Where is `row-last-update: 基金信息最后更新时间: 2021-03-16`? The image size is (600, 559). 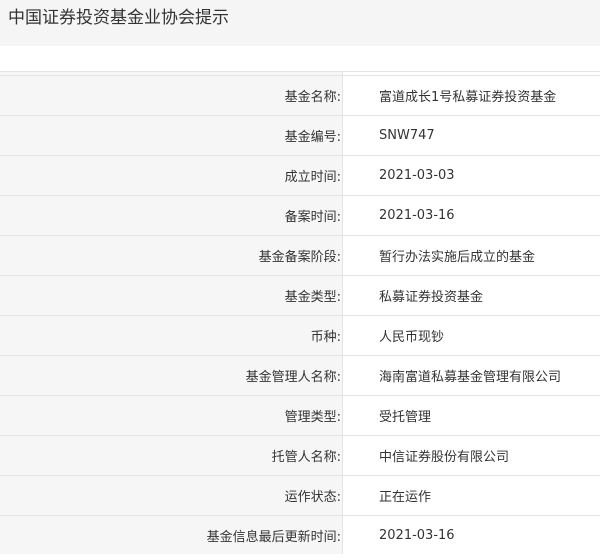
row-last-update: 基金信息最后更新时间: 2021-03-16 is located at coordinates (300, 535).